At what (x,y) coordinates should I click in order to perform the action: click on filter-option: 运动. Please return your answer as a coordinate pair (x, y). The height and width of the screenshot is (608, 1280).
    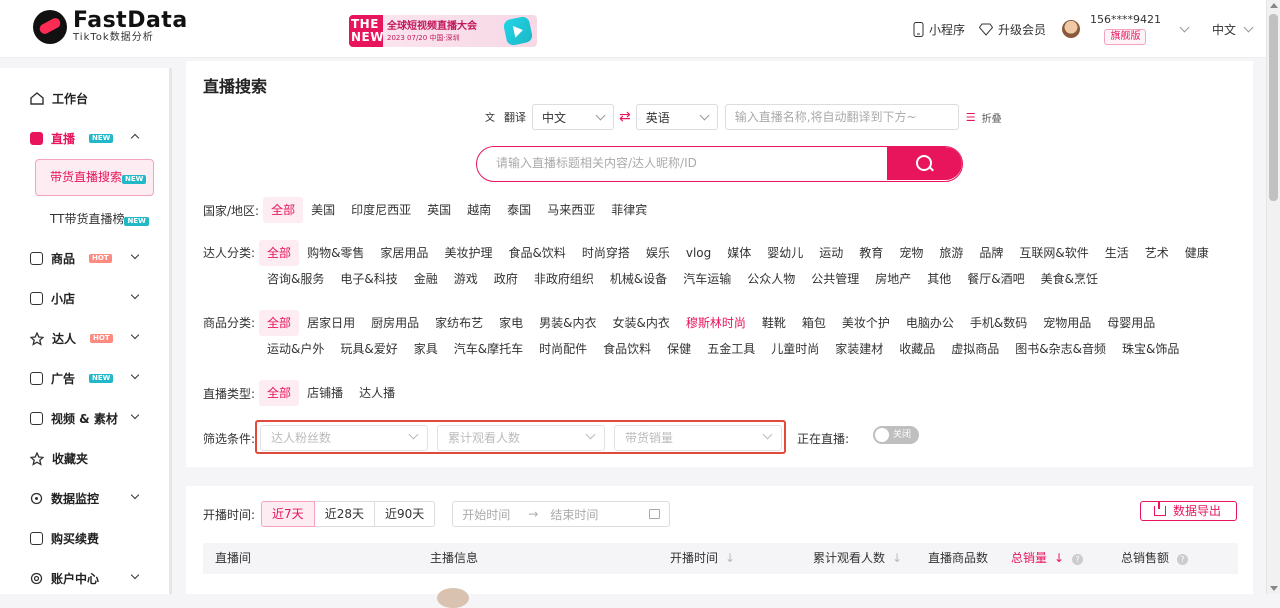
    Looking at the image, I should click on (831, 253).